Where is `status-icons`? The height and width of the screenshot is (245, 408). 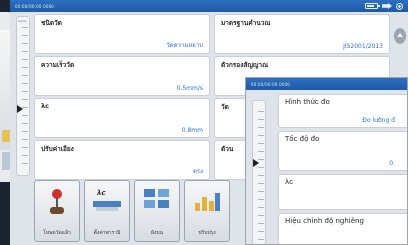 status-icons is located at coordinates (384, 6).